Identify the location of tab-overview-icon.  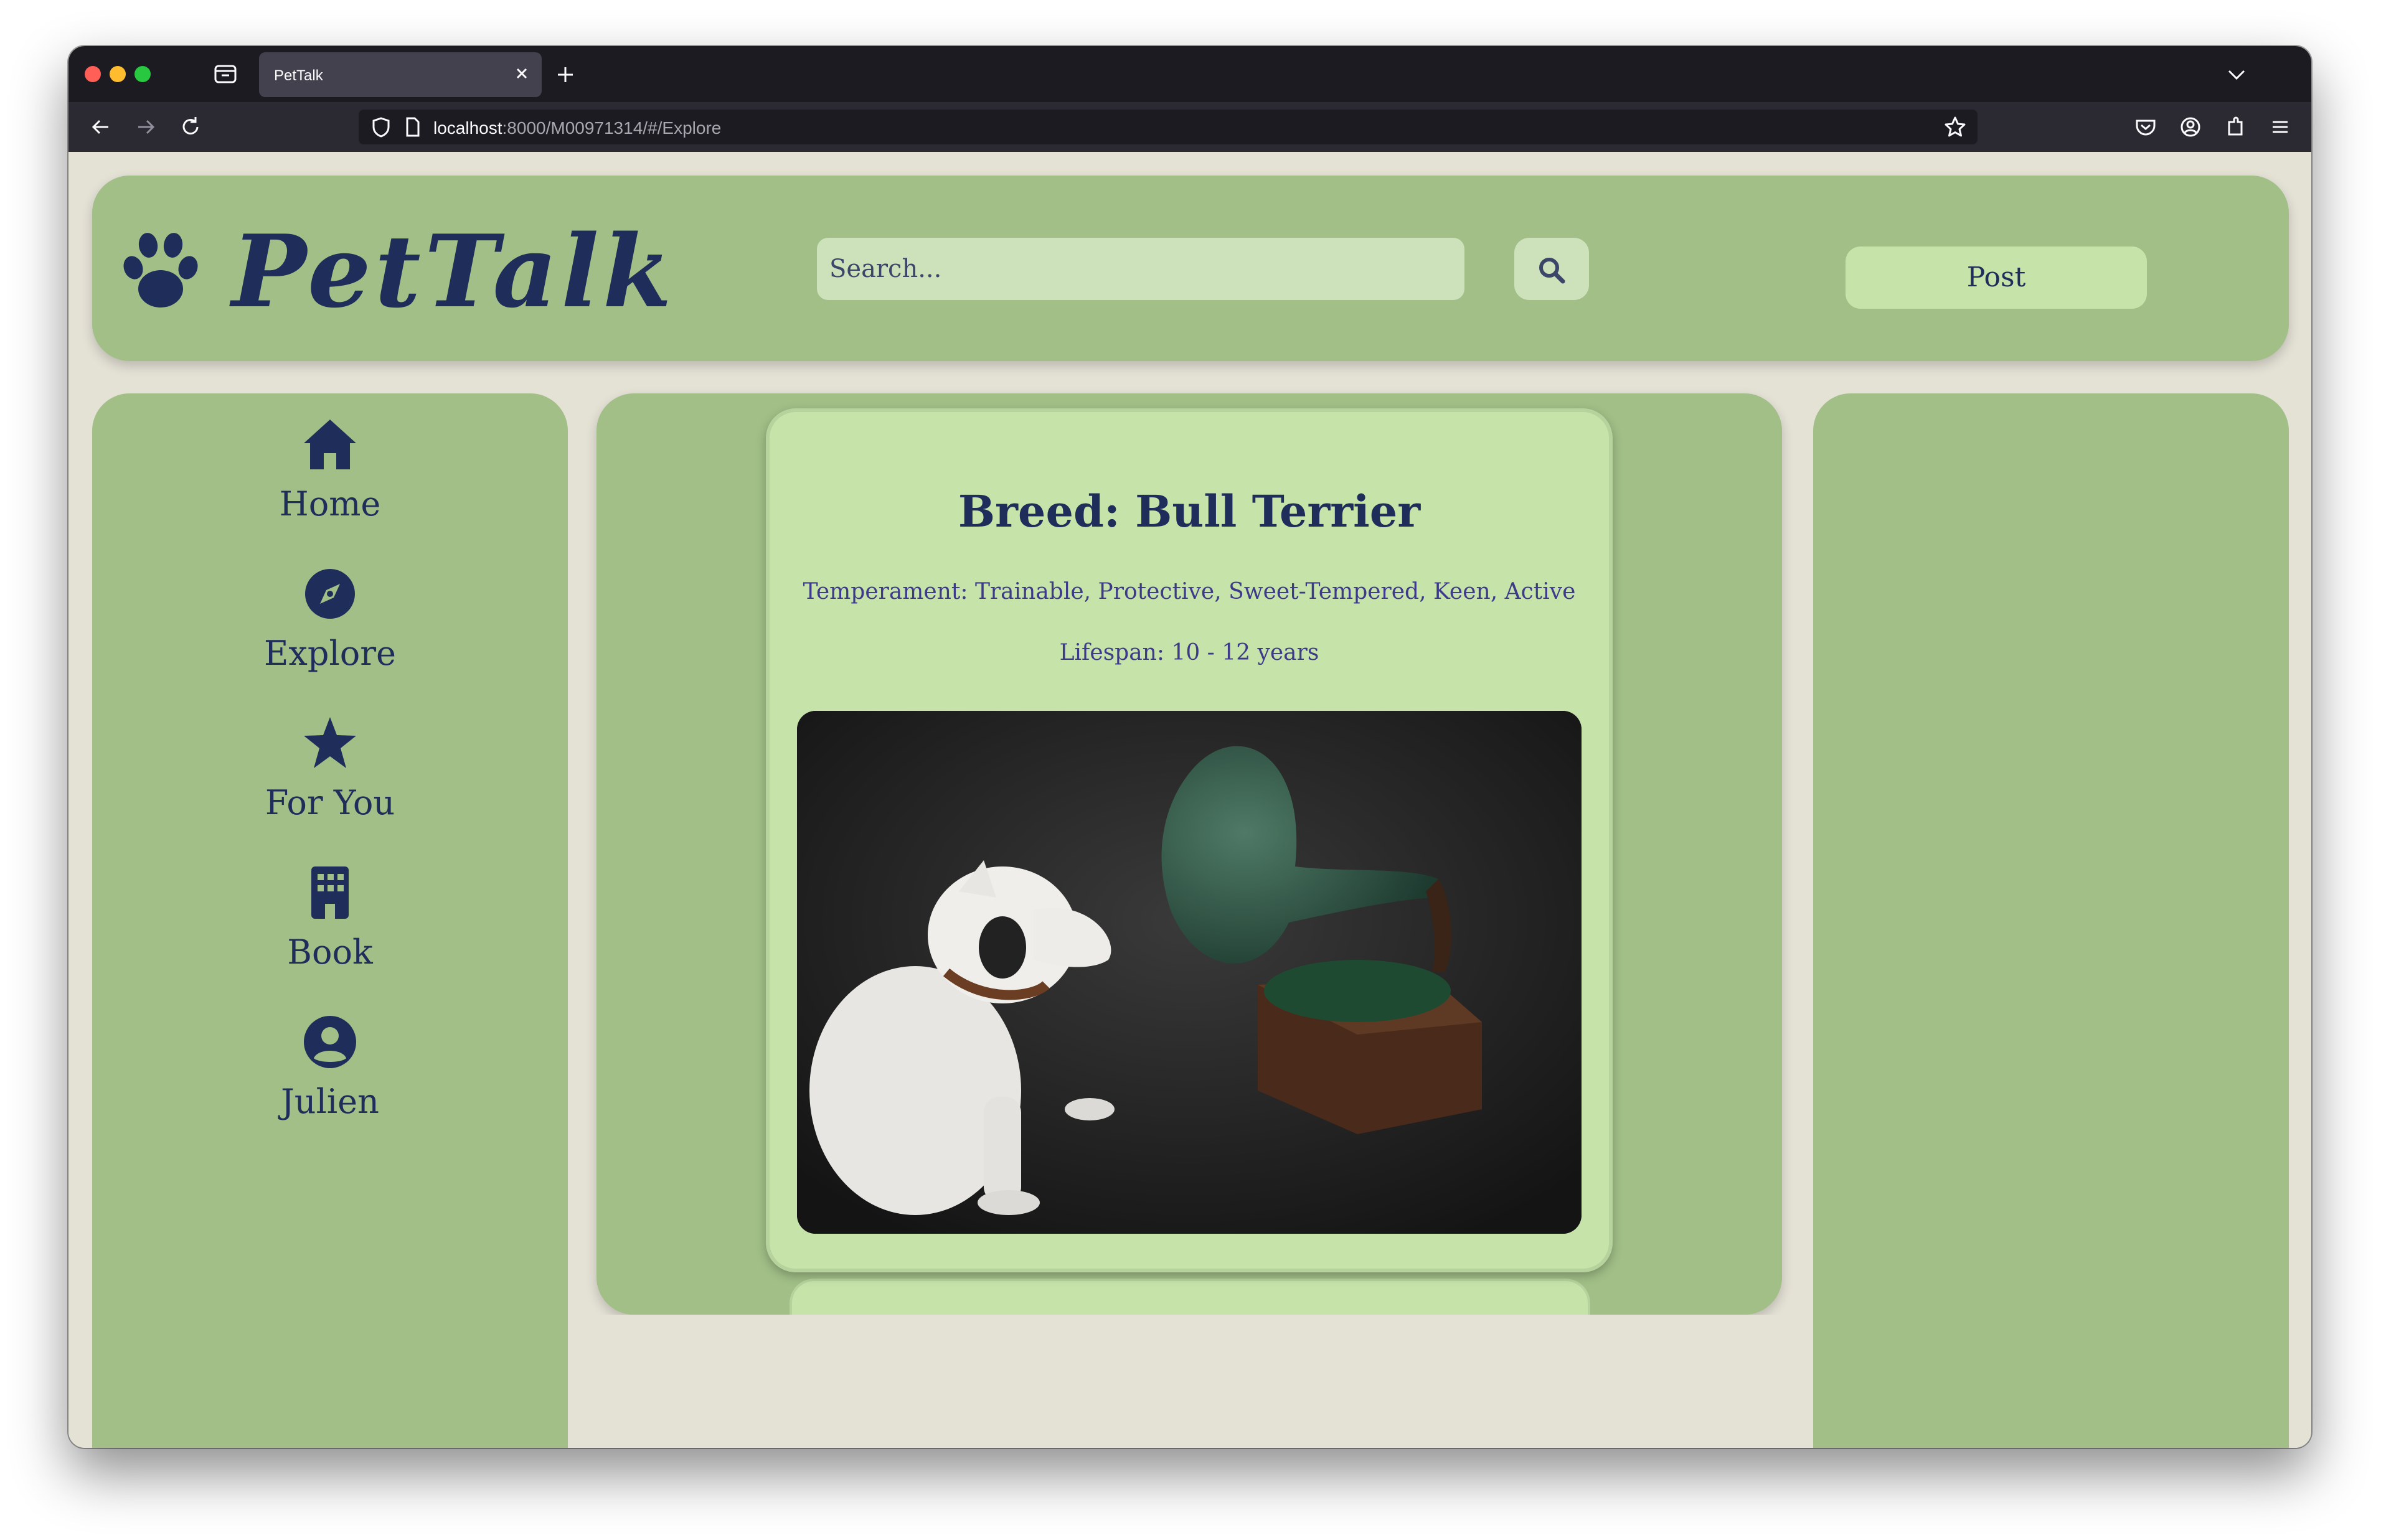
(225, 74).